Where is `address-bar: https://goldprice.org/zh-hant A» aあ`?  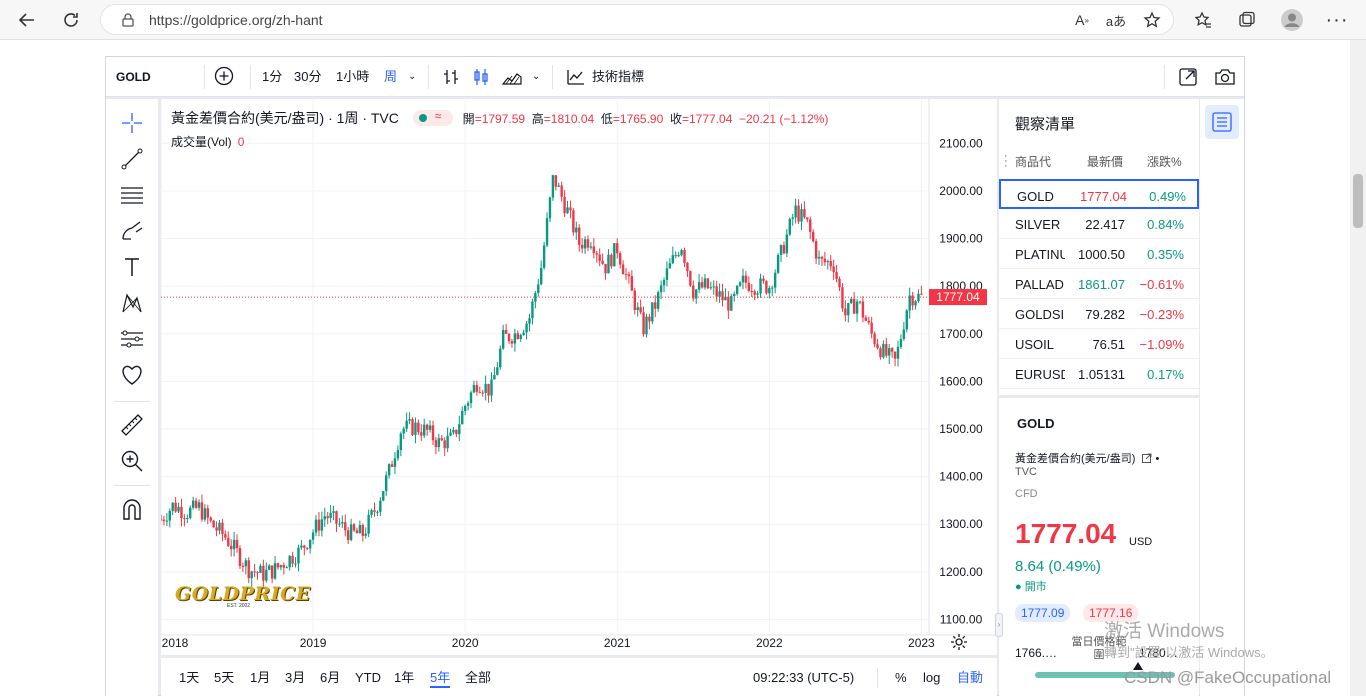
address-bar: https://goldprice.org/zh-hant A» aあ is located at coordinates (637, 19).